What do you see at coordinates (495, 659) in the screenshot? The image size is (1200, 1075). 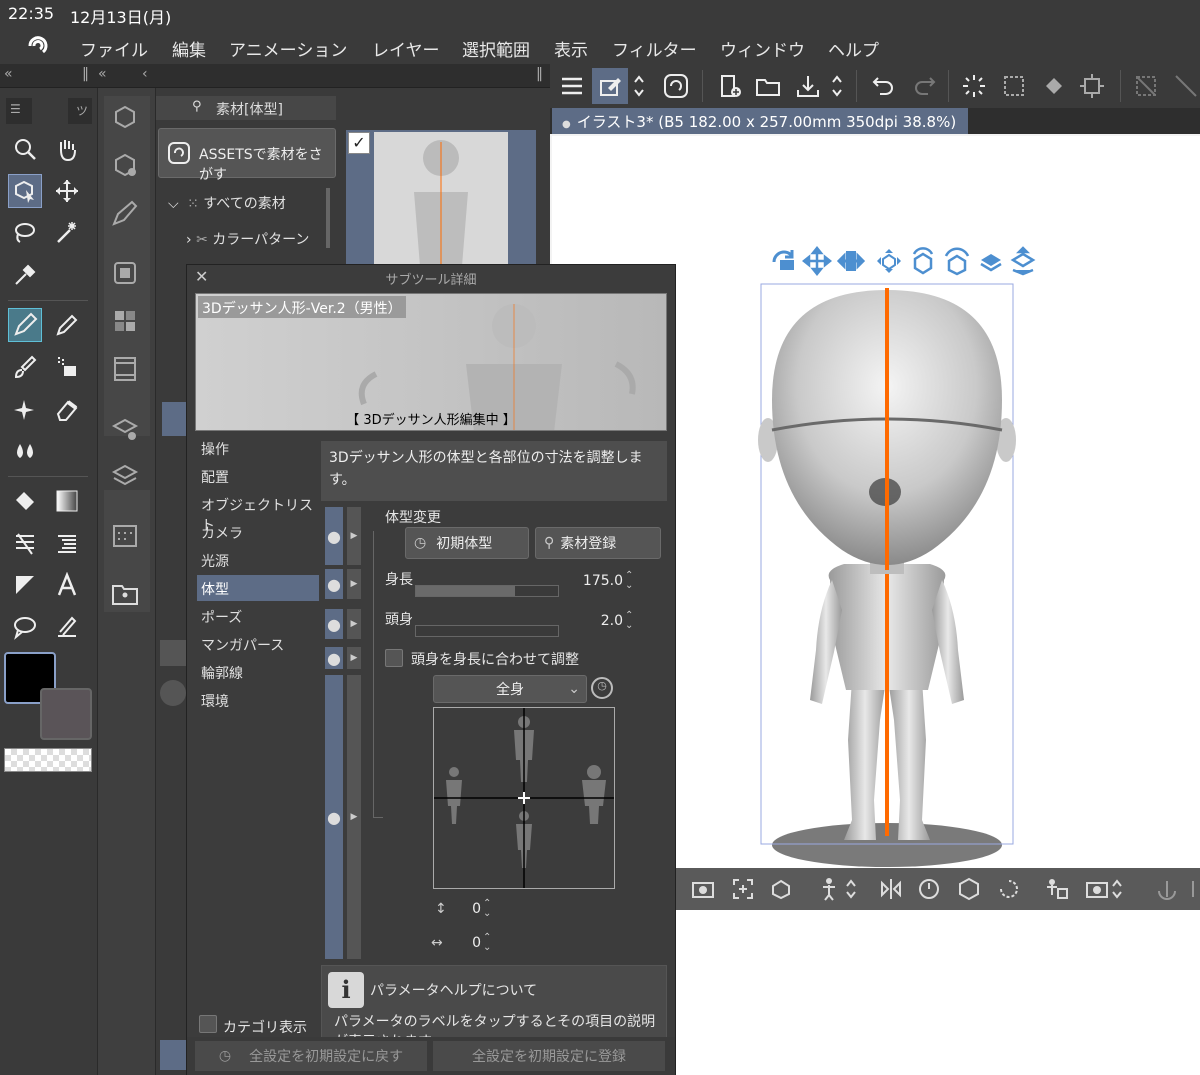 I see `adjust-checkbox-label: 頭身を身長に合わせて調整` at bounding box center [495, 659].